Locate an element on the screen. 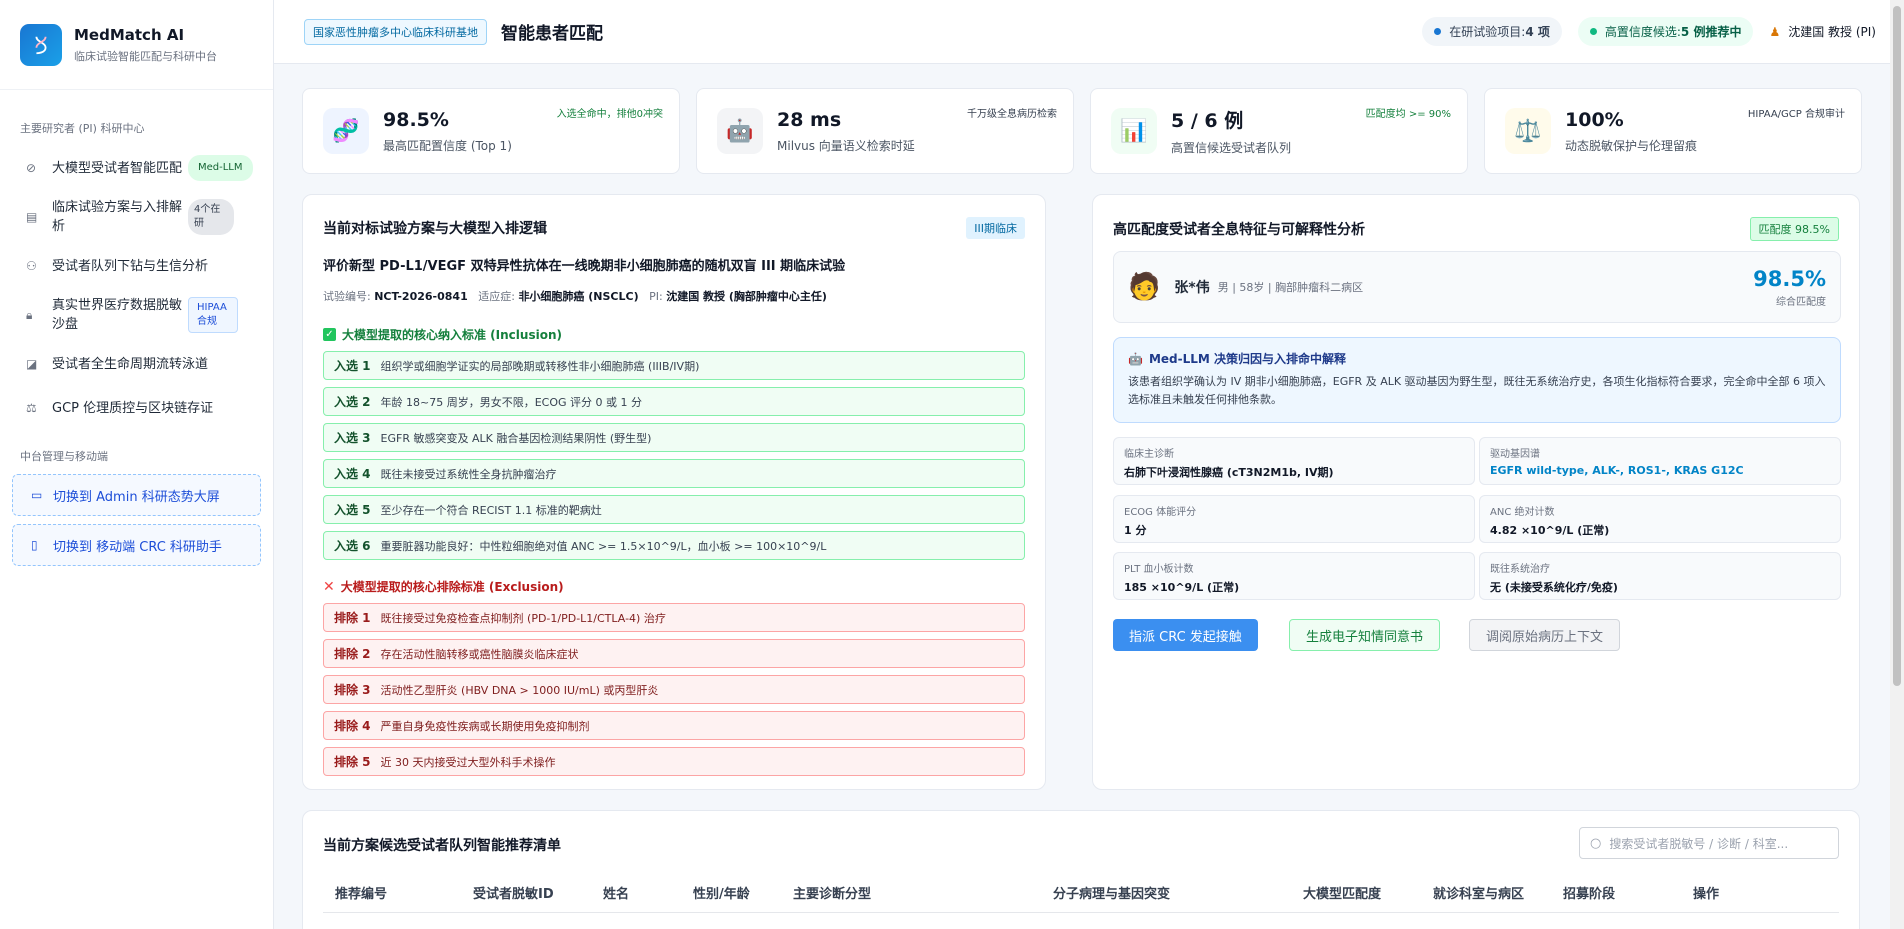 The image size is (1904, 929). switch-mobile-label: 切换到 移动端 CRC 科研助手 is located at coordinates (137, 547).